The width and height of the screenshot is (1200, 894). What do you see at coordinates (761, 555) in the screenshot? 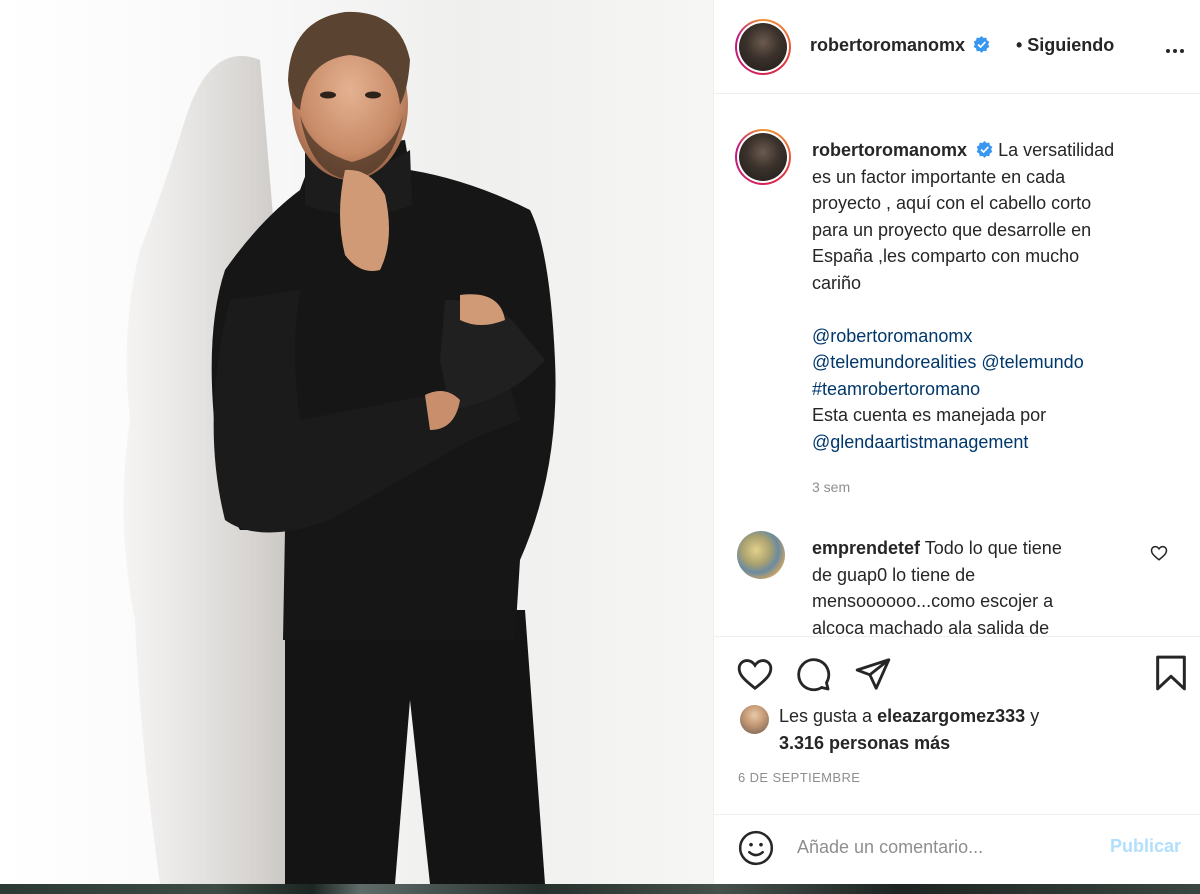
I see `commenter-avatar` at bounding box center [761, 555].